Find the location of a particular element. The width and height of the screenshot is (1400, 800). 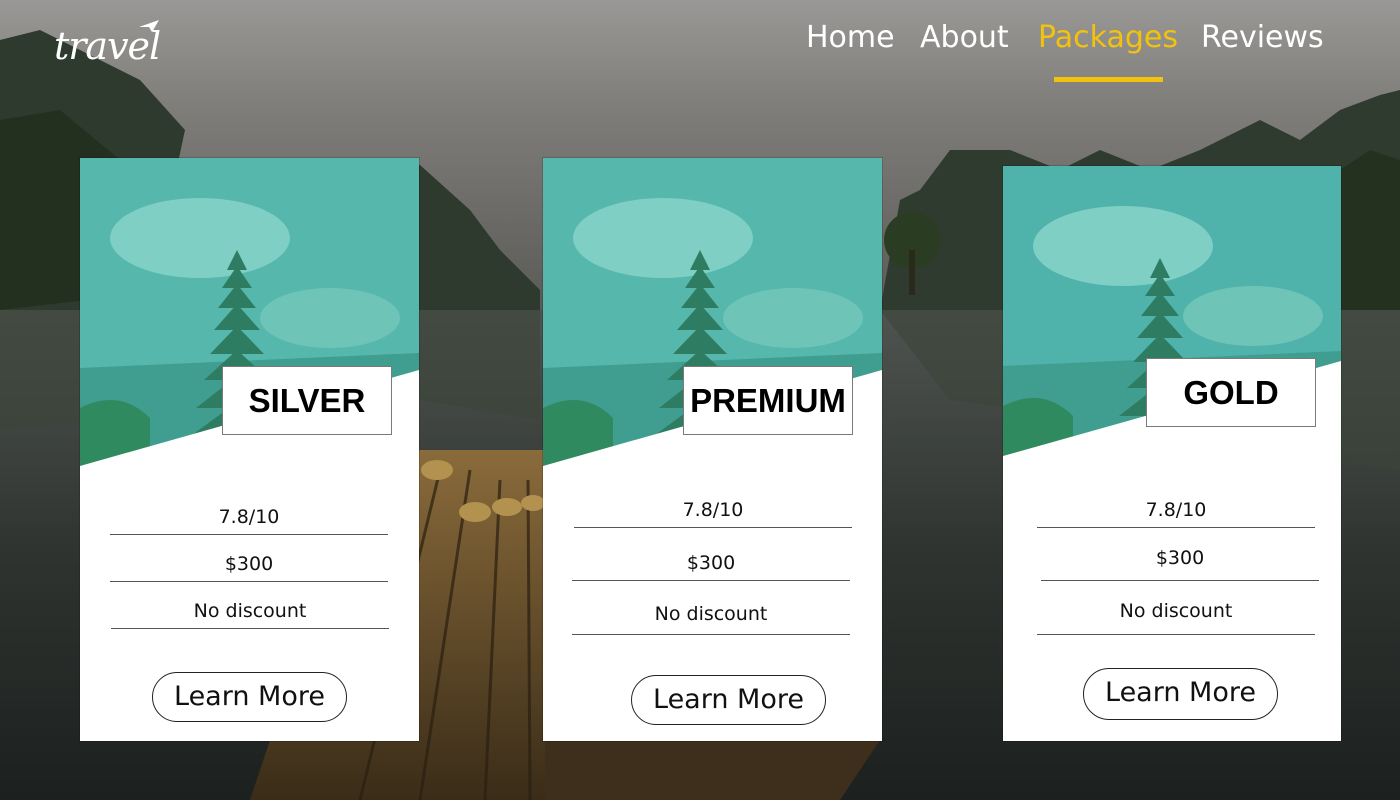

nav-home-link: Home is located at coordinates (850, 38).